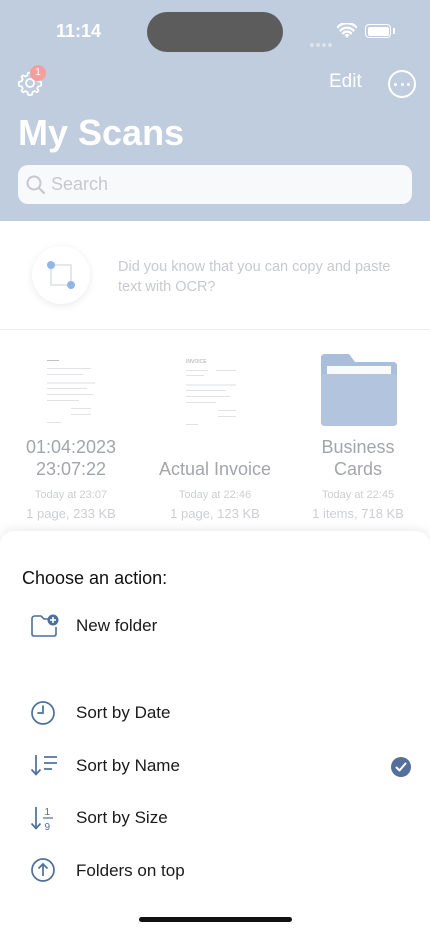  I want to click on action-sheet-title: Choose an action:, so click(95, 578).